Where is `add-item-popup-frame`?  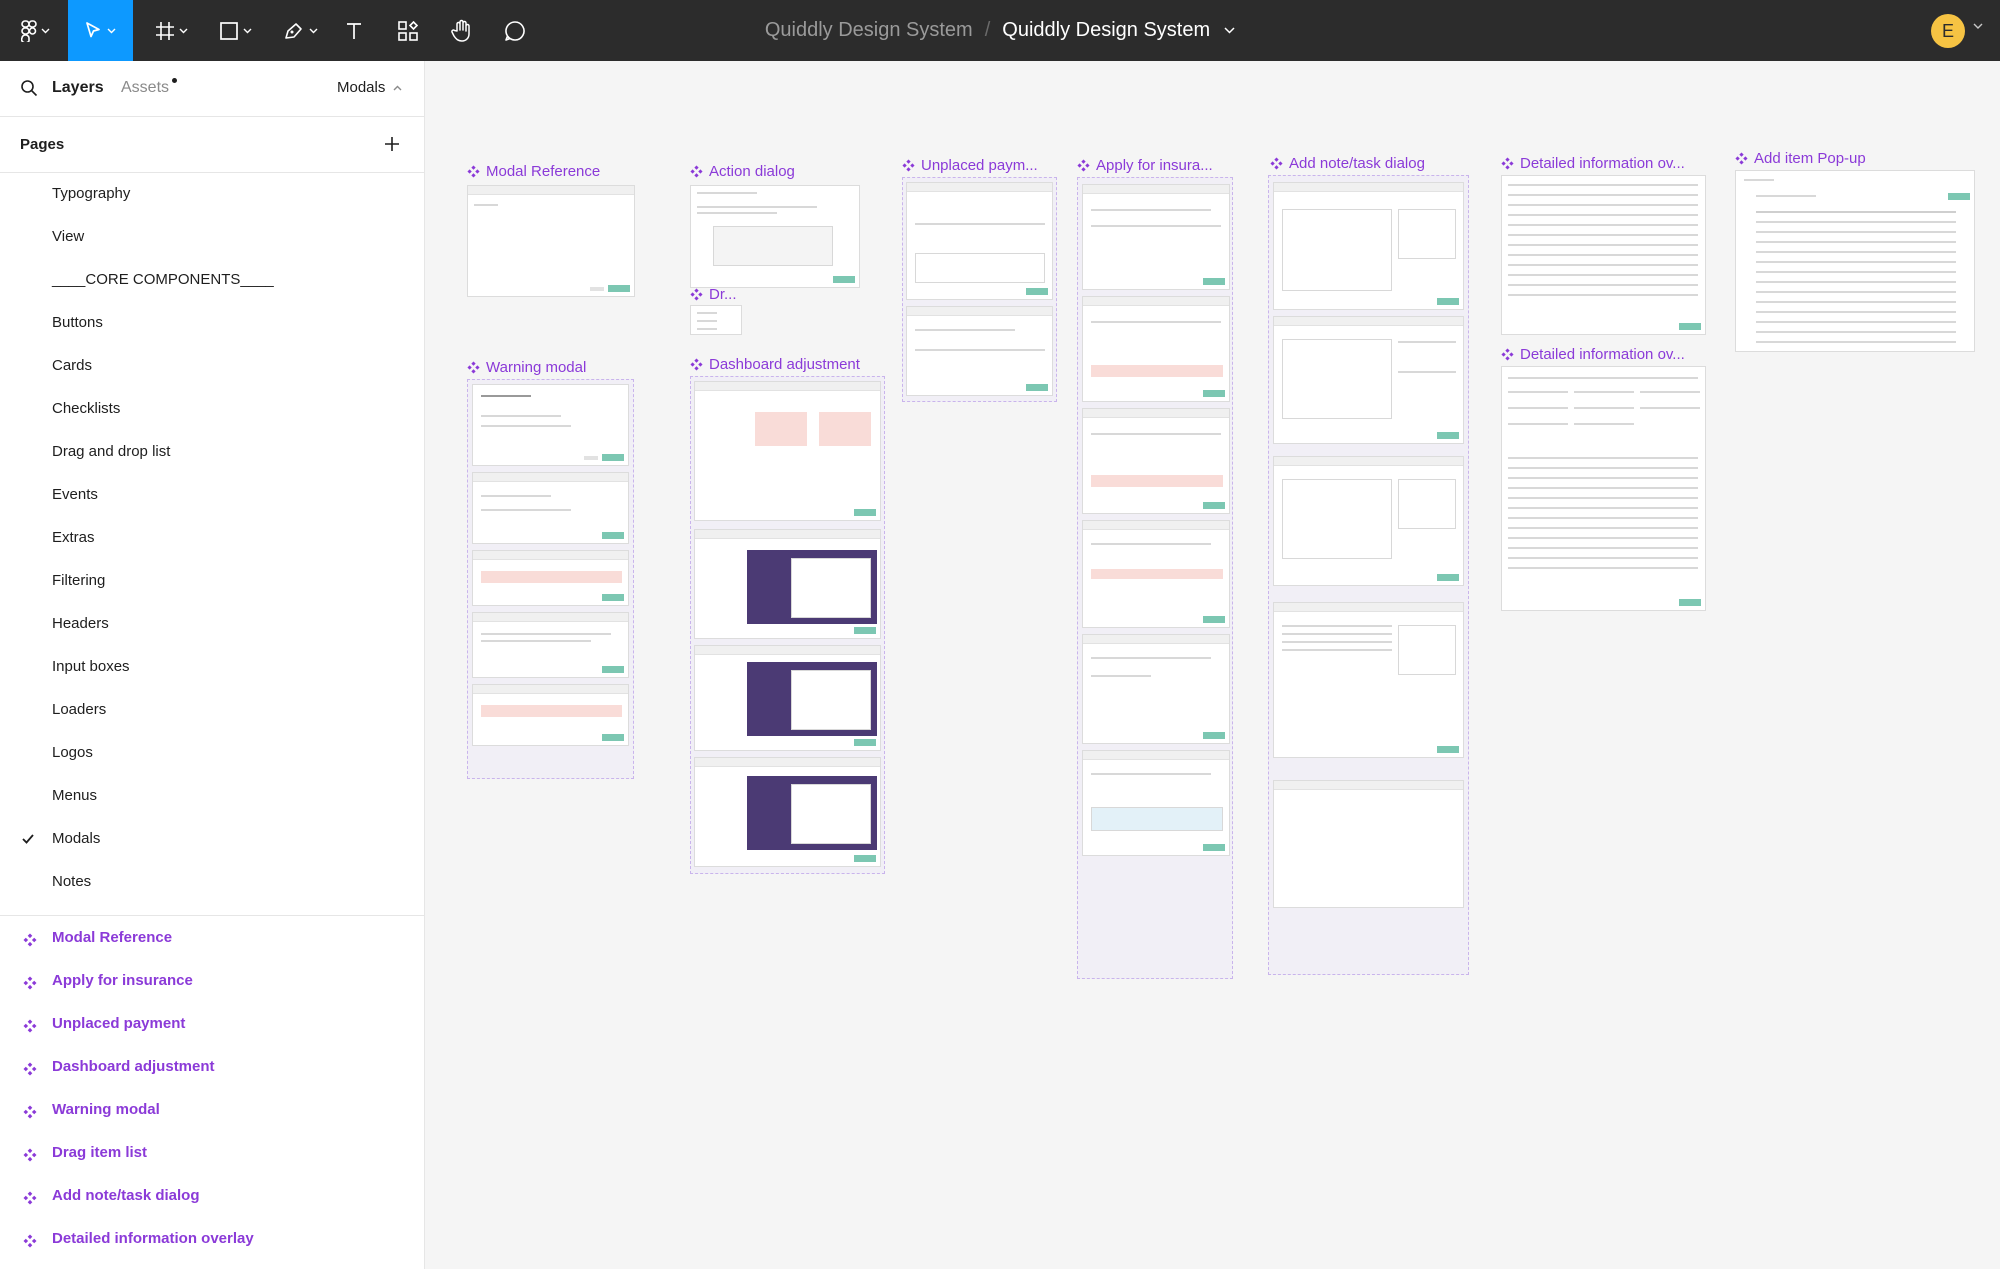
add-item-popup-frame is located at coordinates (1855, 261).